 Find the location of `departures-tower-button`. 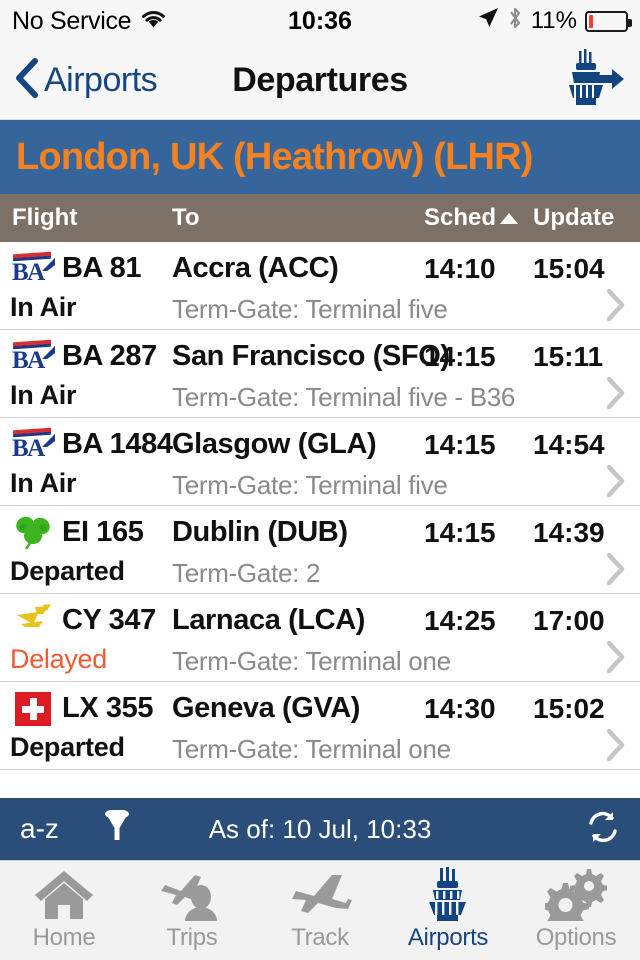

departures-tower-button is located at coordinates (590, 80).